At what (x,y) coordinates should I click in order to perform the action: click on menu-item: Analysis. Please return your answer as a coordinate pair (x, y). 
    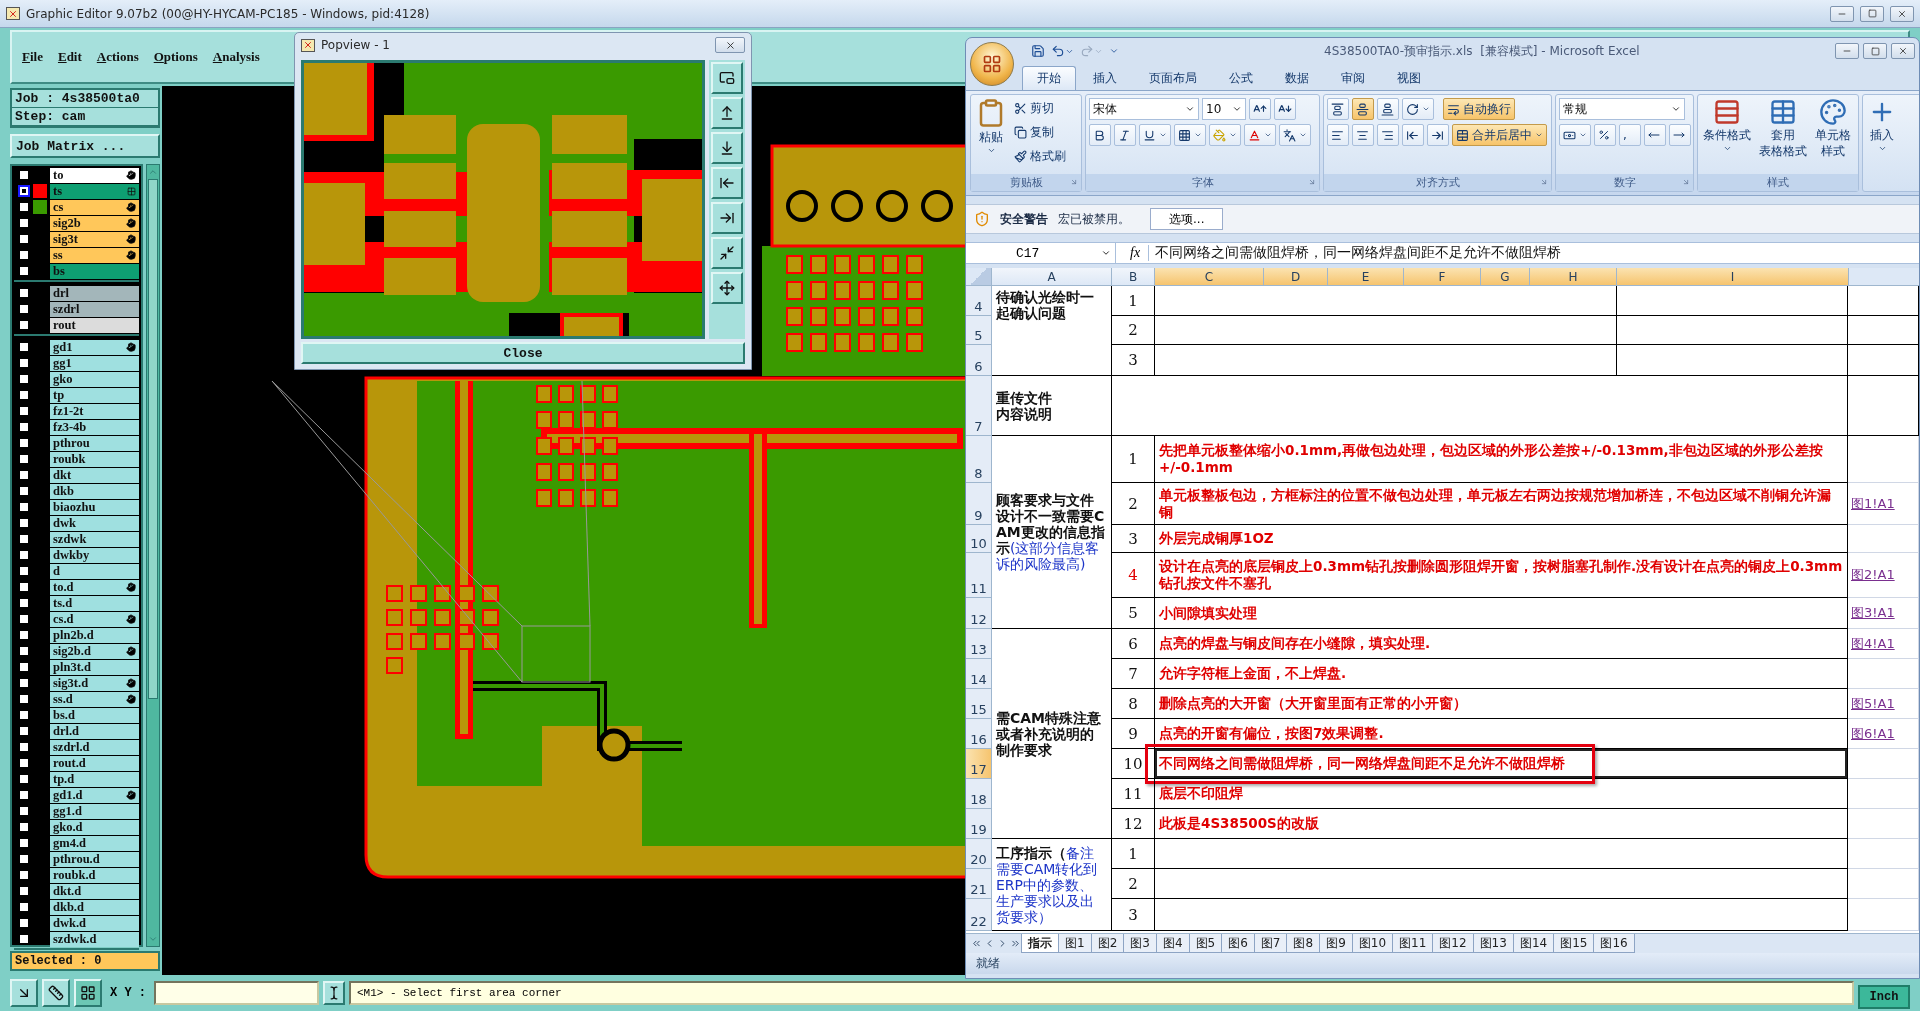
    Looking at the image, I should click on (236, 57).